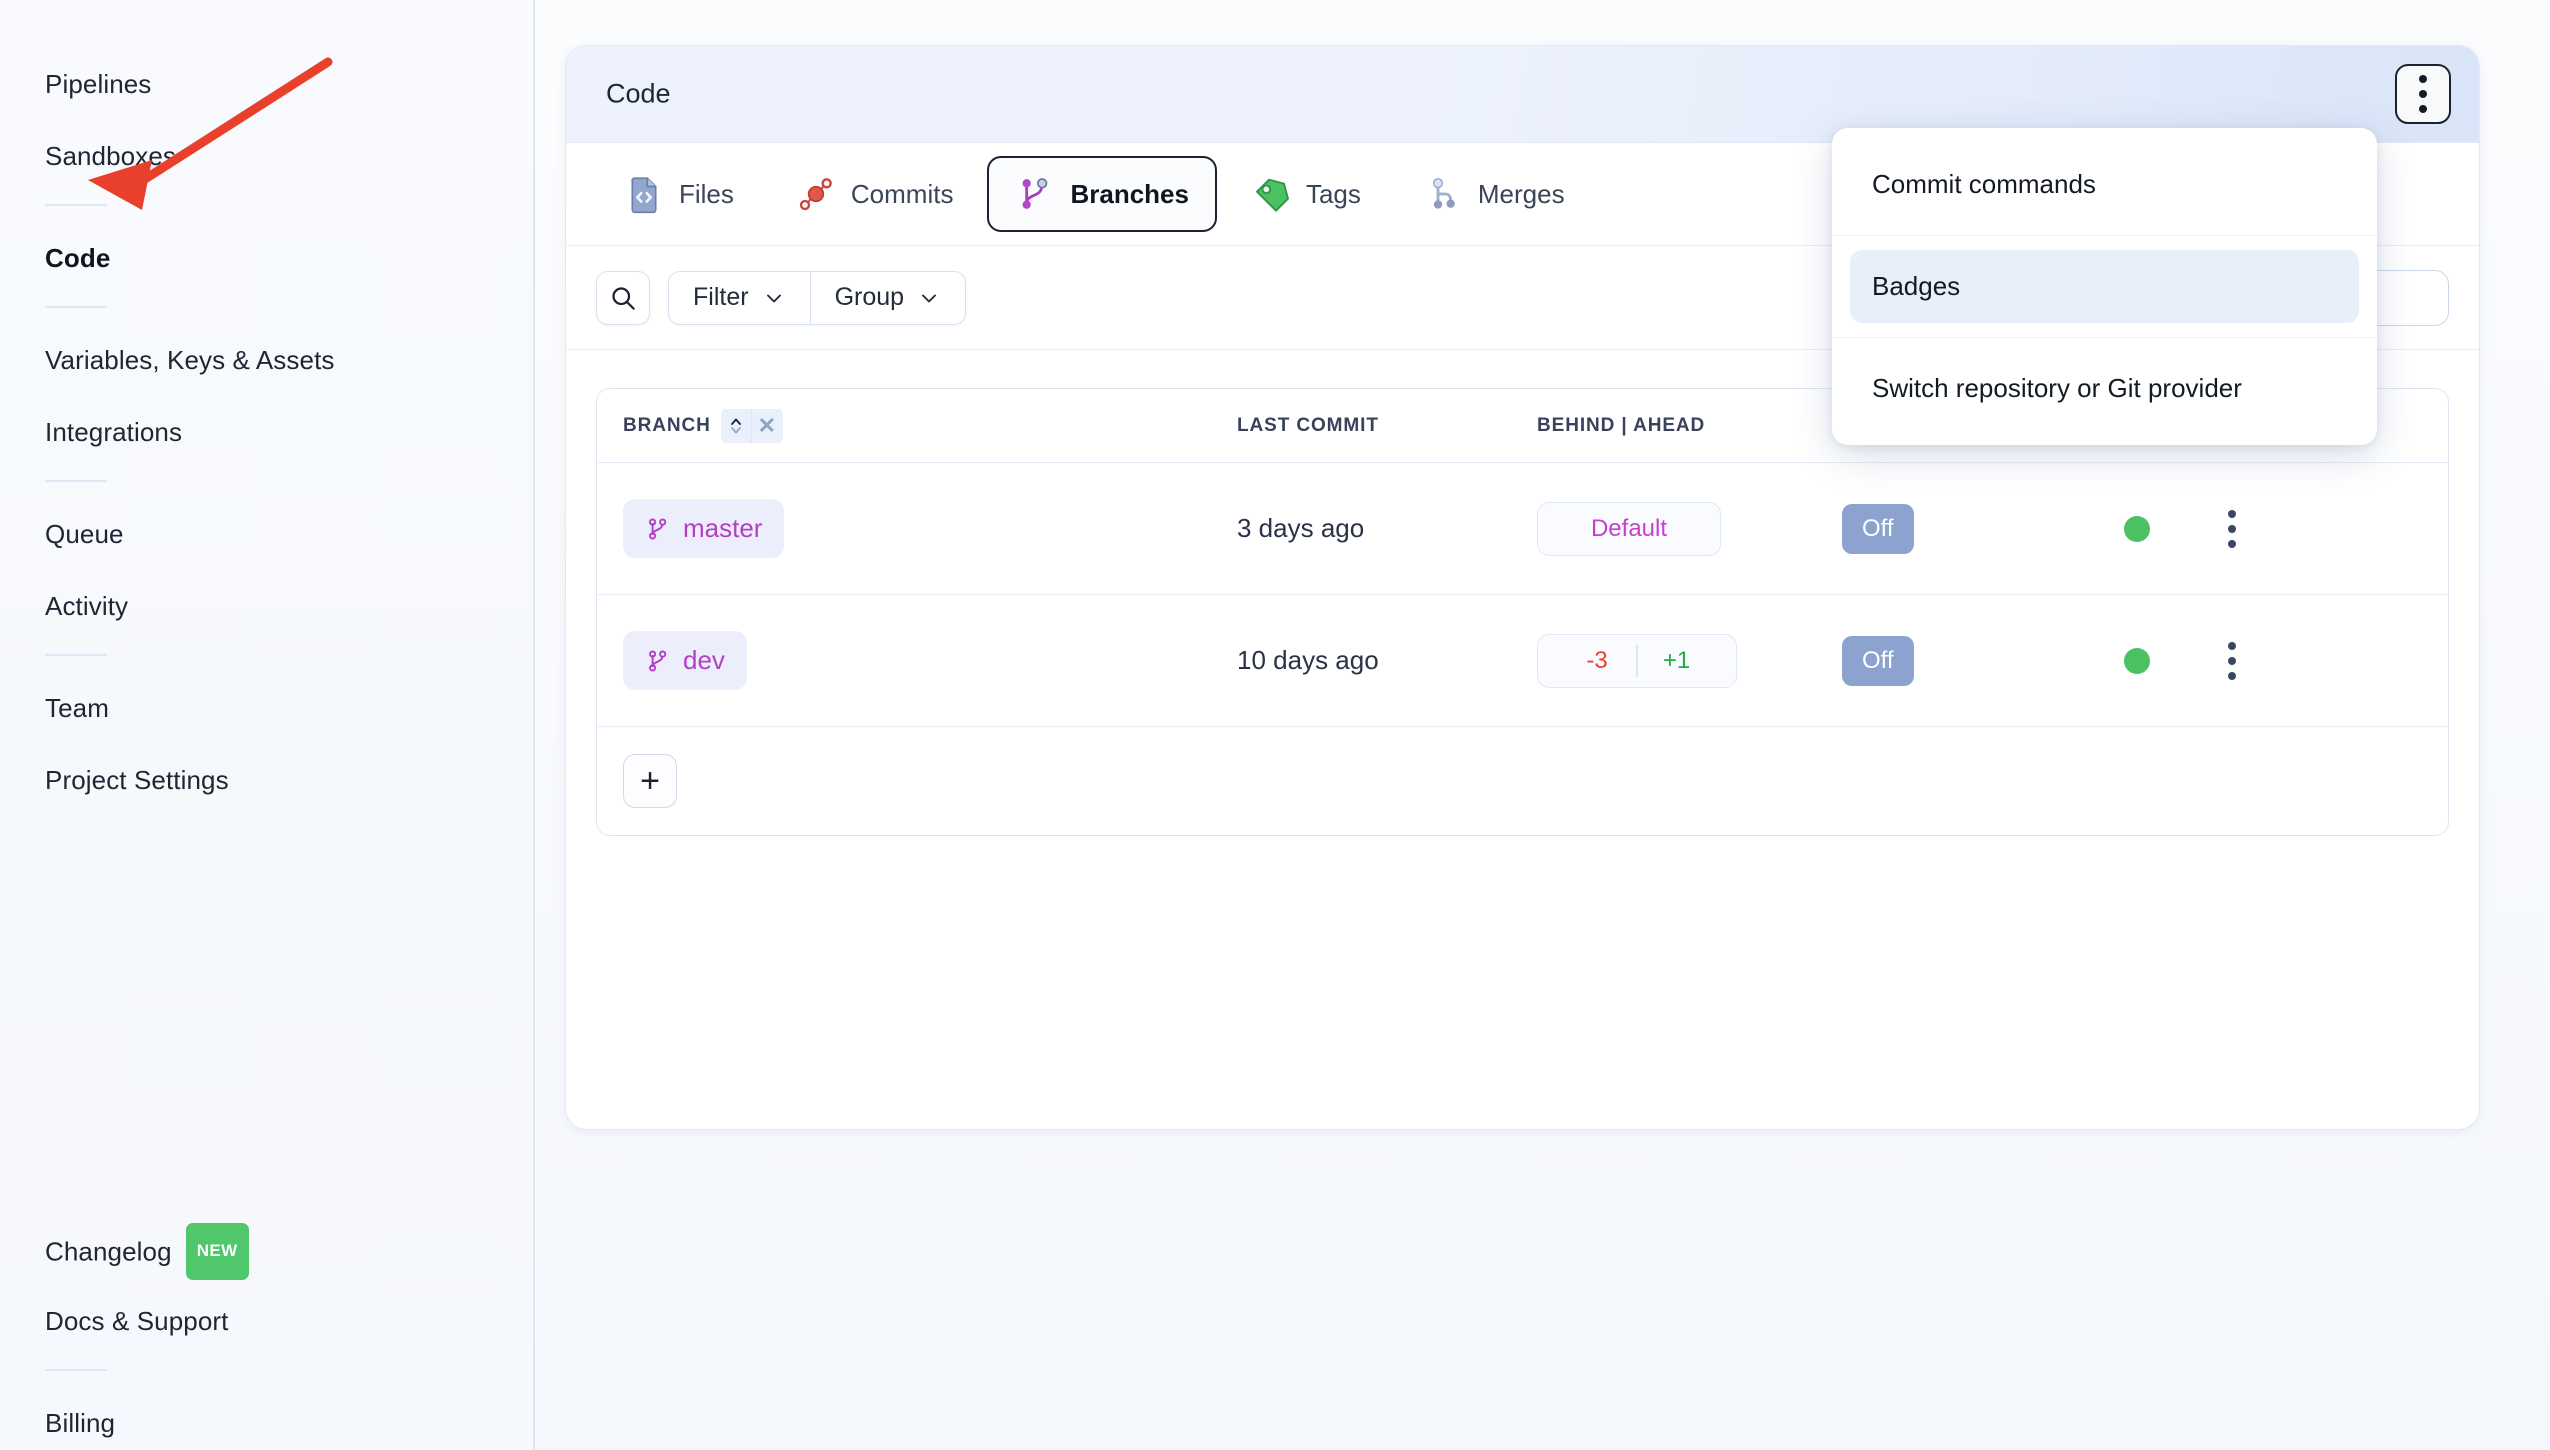 Image resolution: width=2550 pixels, height=1450 pixels. I want to click on group-dropdown: Group, so click(887, 297).